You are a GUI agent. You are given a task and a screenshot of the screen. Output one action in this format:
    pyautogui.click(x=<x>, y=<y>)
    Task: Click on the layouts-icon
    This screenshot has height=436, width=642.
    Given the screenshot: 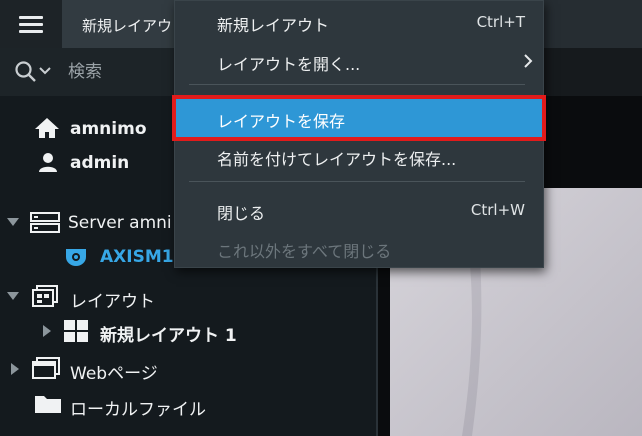 What is the action you would take?
    pyautogui.click(x=45, y=296)
    